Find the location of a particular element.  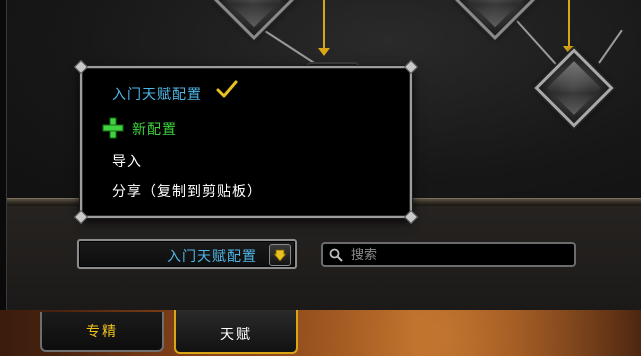

tab-specialization: 专精 is located at coordinates (102, 332).